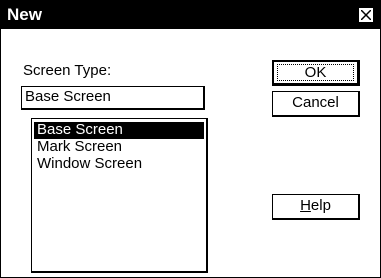  I want to click on close-icon, so click(366, 15).